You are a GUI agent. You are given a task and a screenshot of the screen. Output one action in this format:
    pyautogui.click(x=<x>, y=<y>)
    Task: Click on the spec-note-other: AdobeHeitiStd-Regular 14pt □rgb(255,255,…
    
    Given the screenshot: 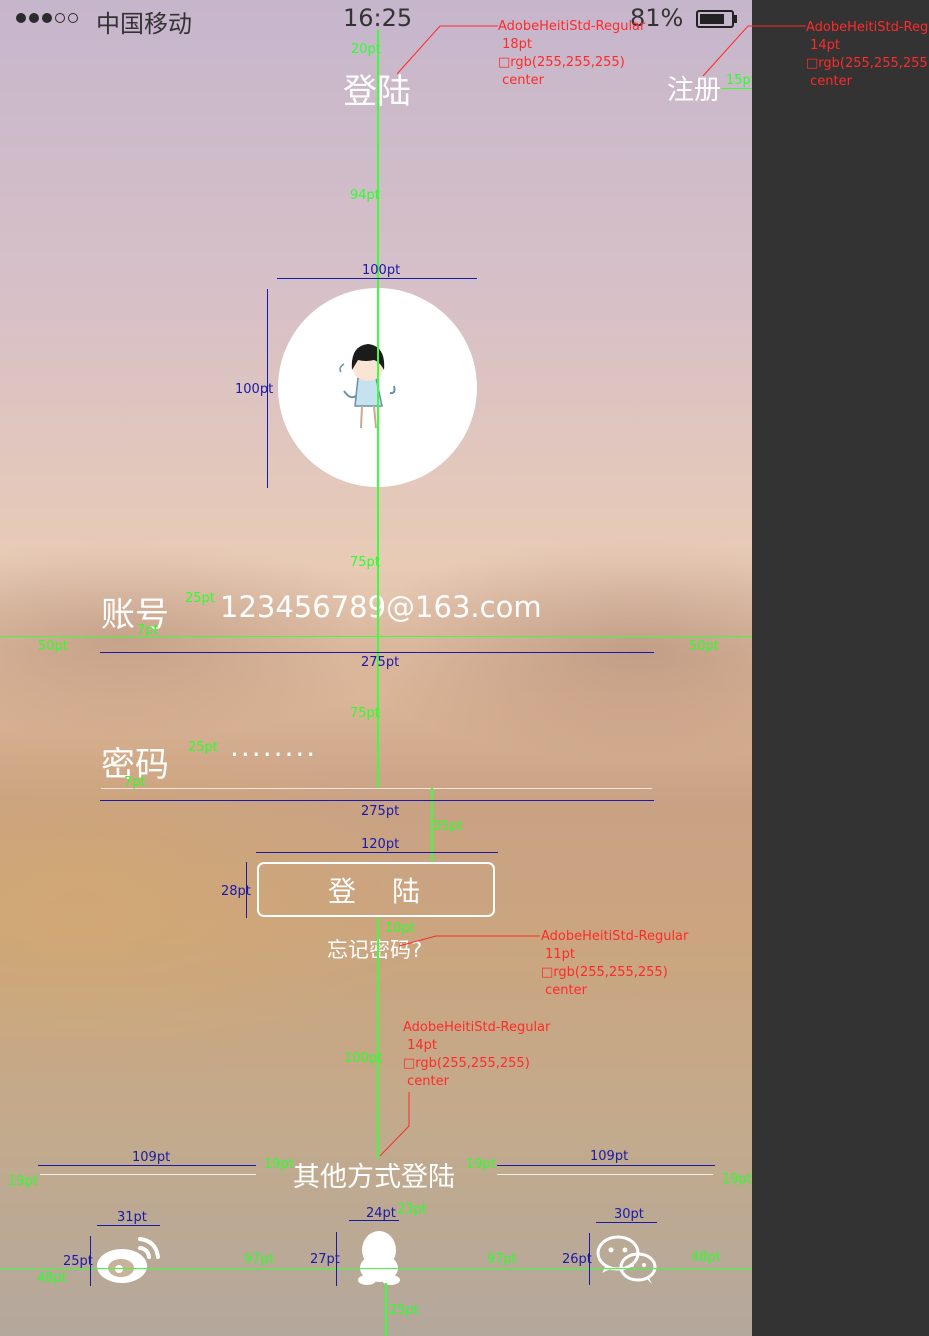 What is the action you would take?
    pyautogui.click(x=477, y=1054)
    